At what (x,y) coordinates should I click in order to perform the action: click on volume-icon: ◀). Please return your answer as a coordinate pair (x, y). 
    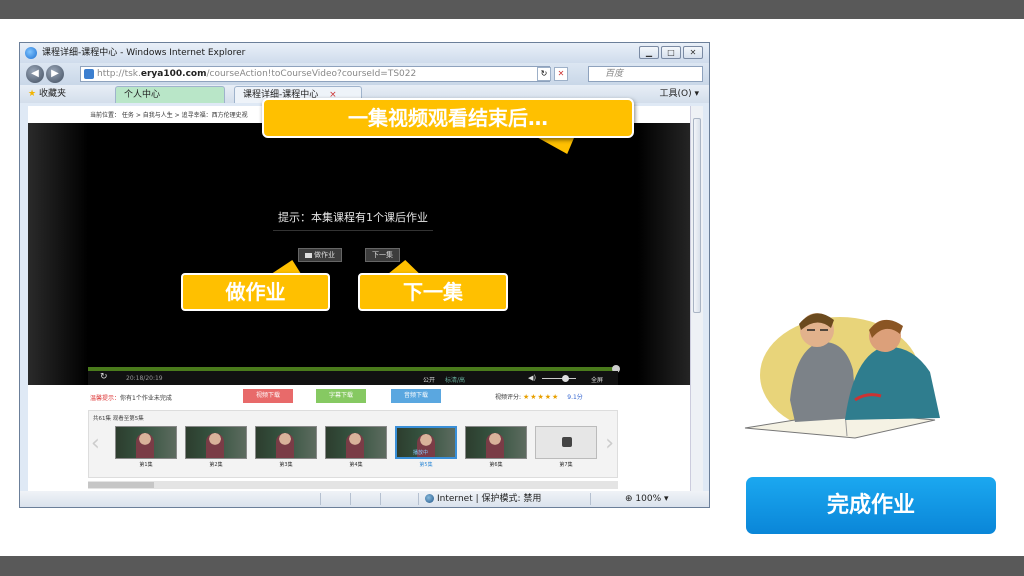
    Looking at the image, I should click on (532, 378).